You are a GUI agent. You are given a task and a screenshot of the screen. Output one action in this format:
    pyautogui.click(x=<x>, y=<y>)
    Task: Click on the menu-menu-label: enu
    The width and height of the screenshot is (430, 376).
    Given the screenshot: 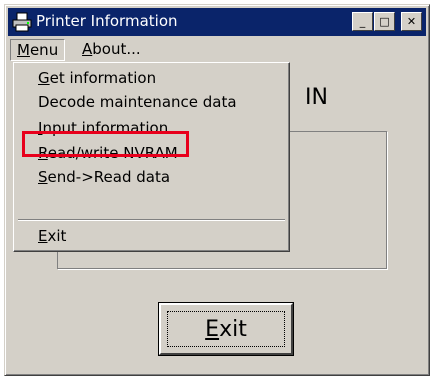 What is the action you would take?
    pyautogui.click(x=44, y=50)
    